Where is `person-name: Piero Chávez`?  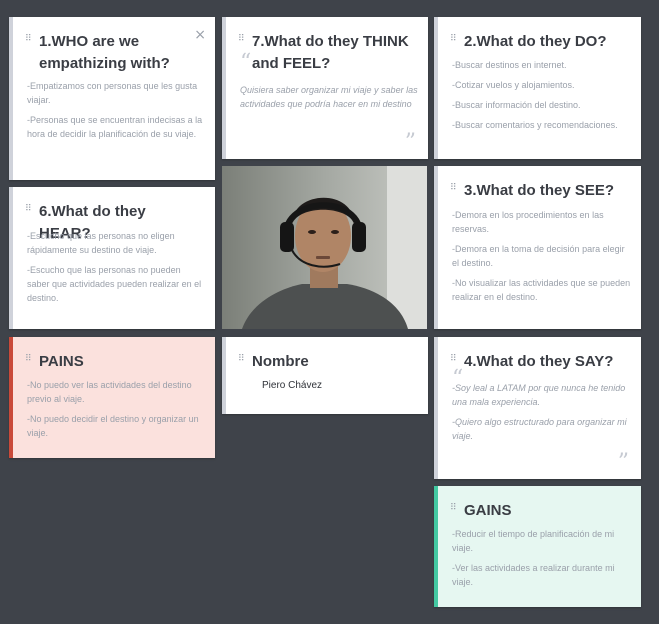 person-name: Piero Chávez is located at coordinates (292, 385).